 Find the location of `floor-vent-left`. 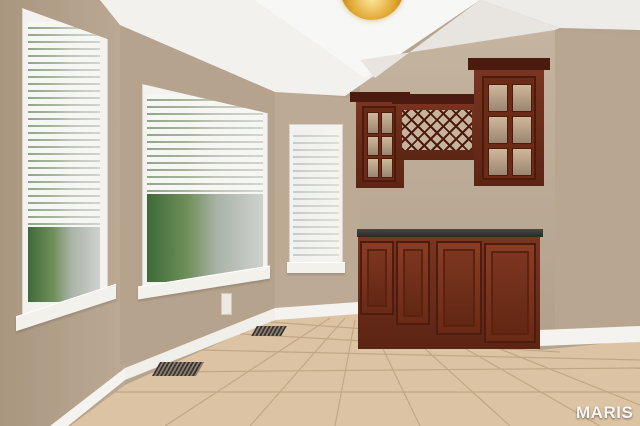

floor-vent-left is located at coordinates (178, 369).